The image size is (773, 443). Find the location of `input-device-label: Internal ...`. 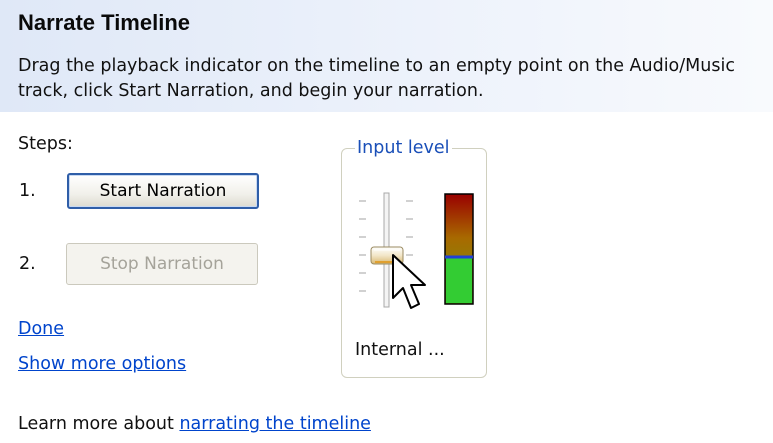

input-device-label: Internal ... is located at coordinates (400, 350).